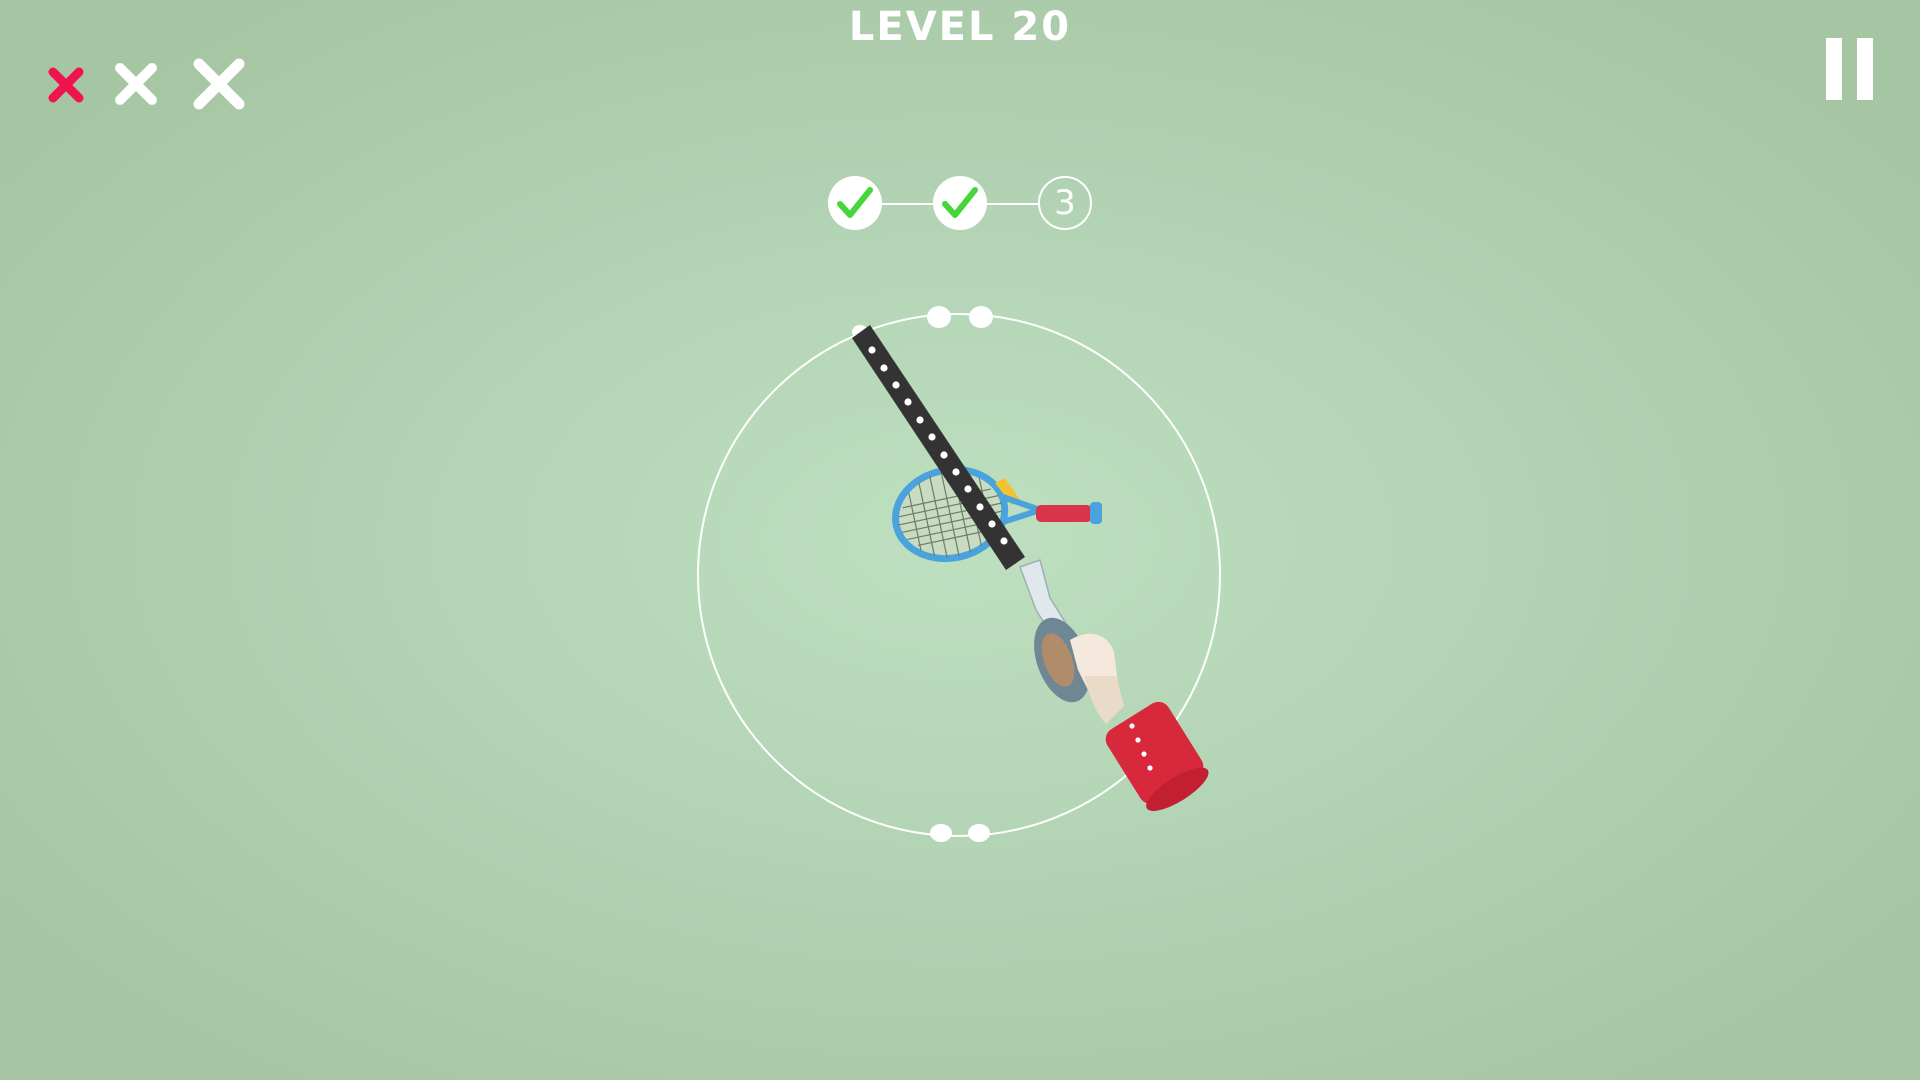 This screenshot has height=1080, width=1920. What do you see at coordinates (922, 574) in the screenshot?
I see `ring-markers` at bounding box center [922, 574].